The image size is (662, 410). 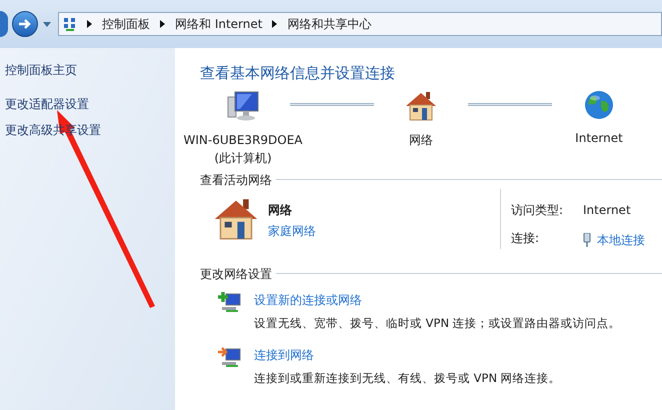 I want to click on control-panel-icon, so click(x=70, y=24).